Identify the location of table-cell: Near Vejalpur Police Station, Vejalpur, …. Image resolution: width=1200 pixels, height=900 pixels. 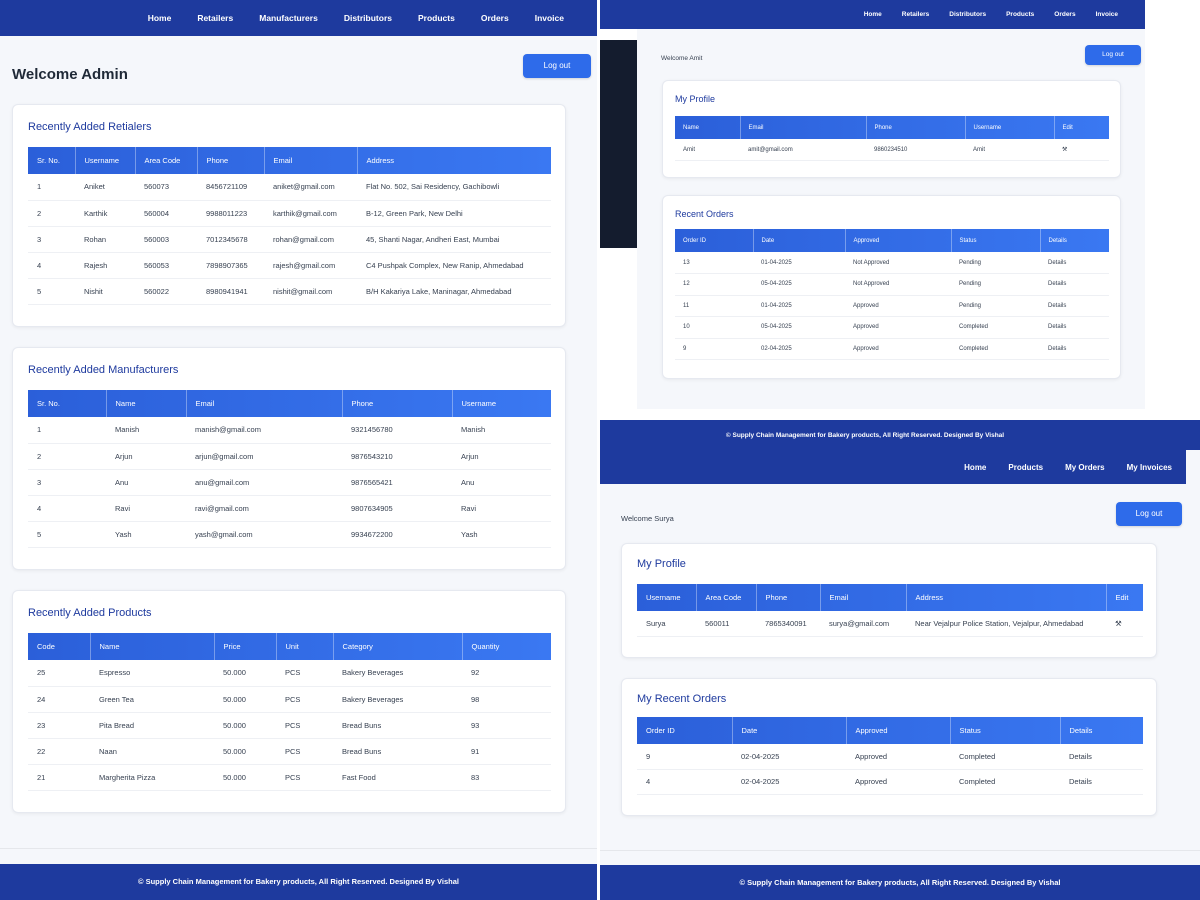
(1006, 624).